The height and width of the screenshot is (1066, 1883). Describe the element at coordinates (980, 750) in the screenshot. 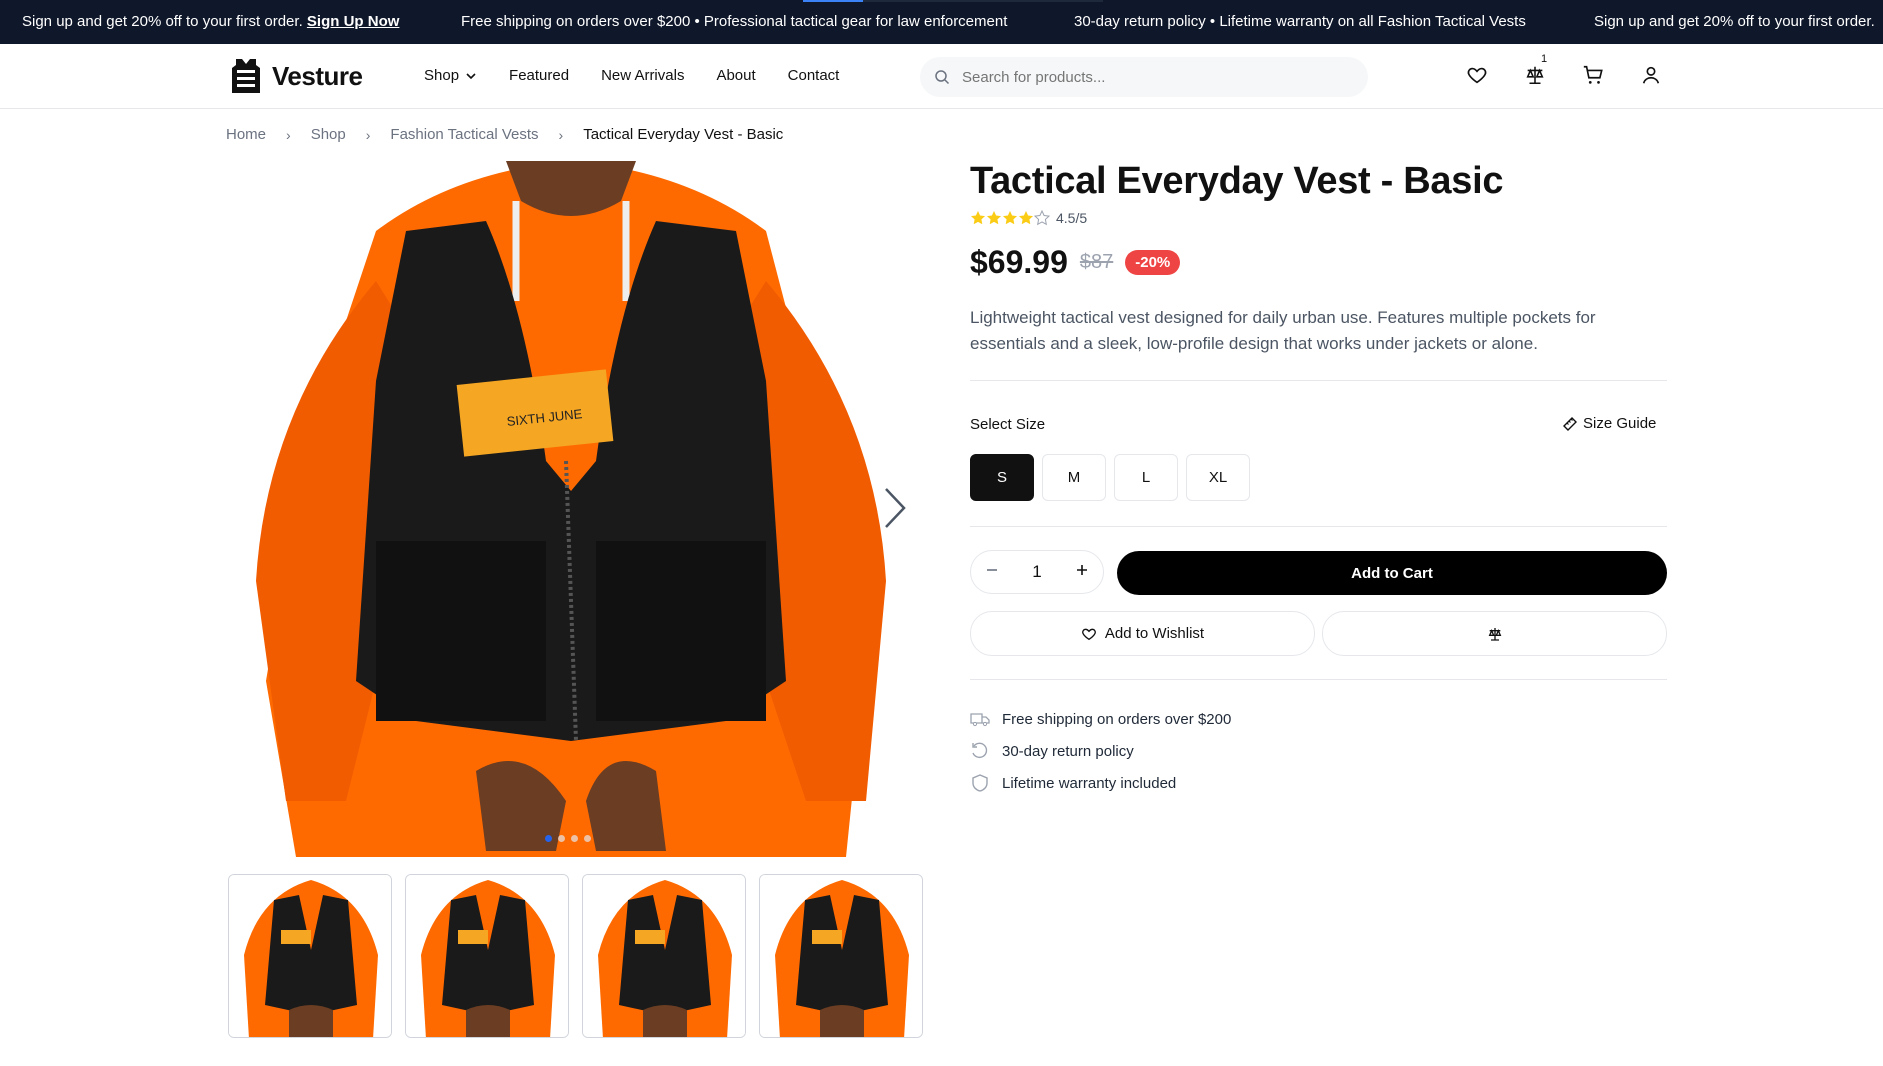

I see `return-icon` at that location.